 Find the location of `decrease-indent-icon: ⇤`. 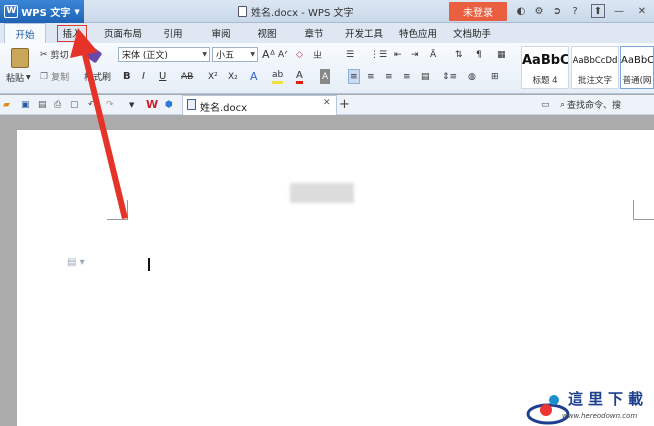

decrease-indent-icon: ⇤ is located at coordinates (398, 54).